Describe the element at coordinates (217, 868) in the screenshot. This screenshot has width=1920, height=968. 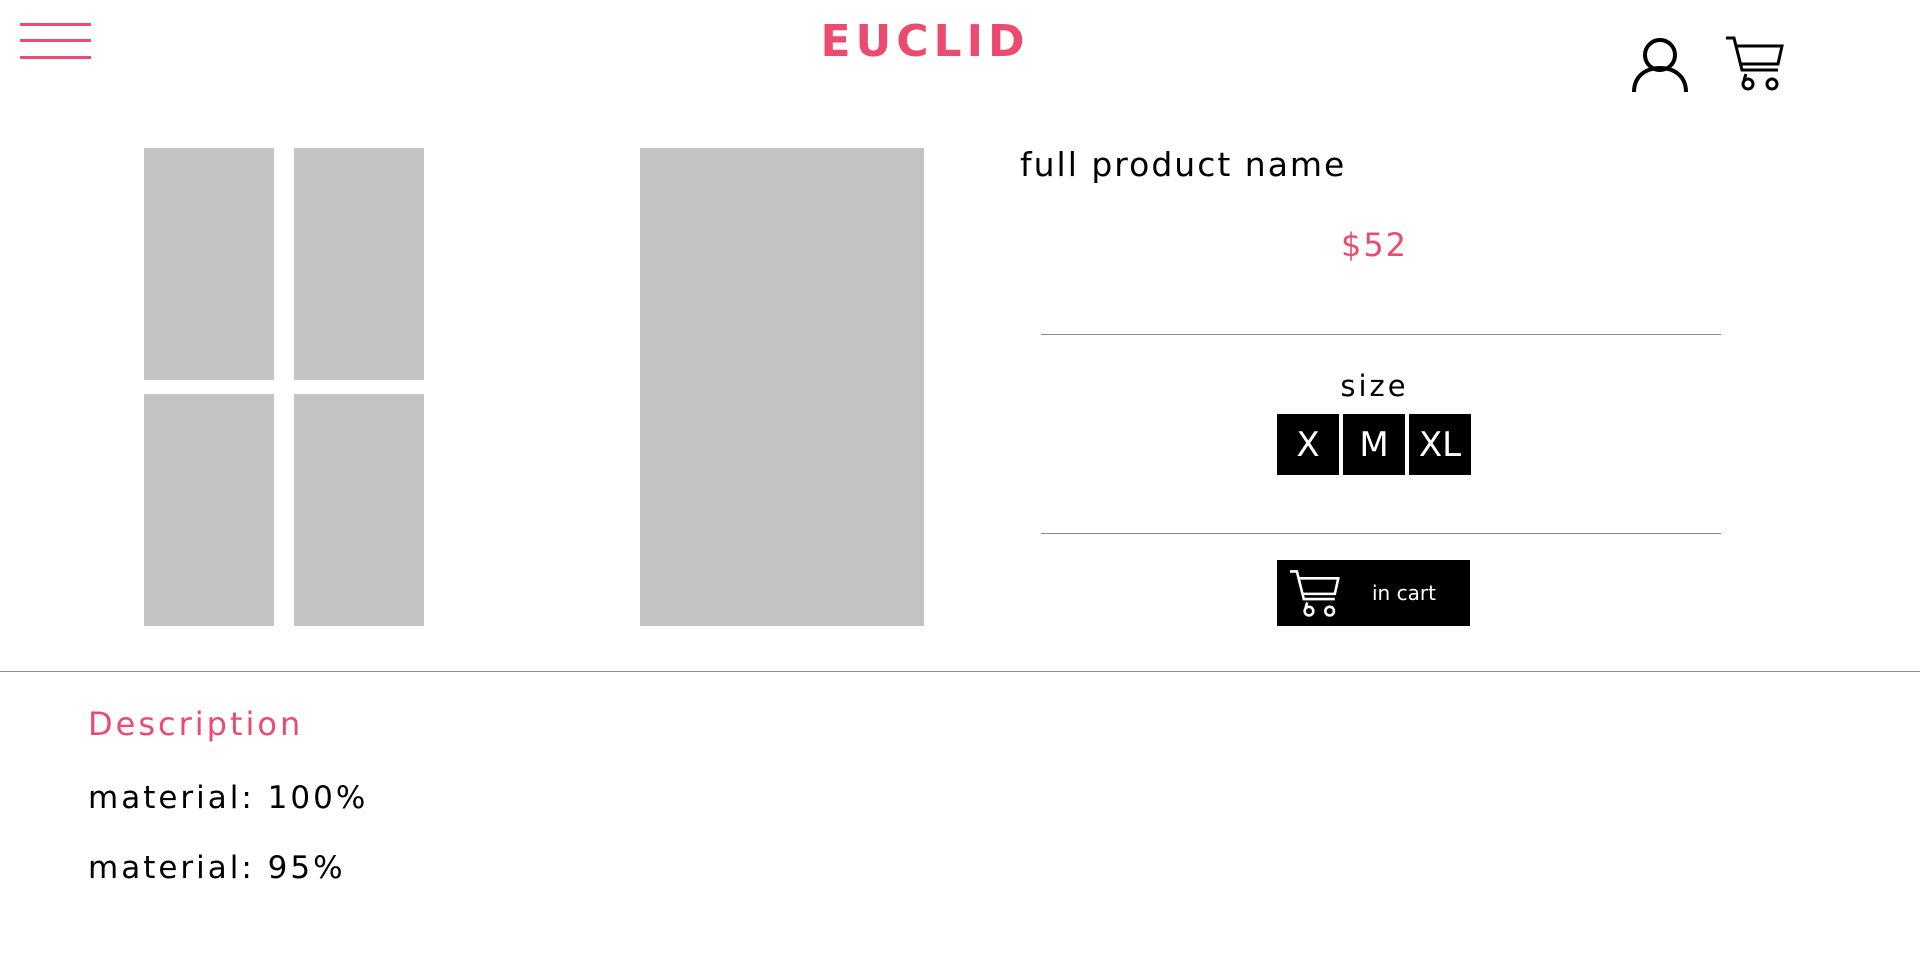
I see `description-line: material: 95%` at that location.